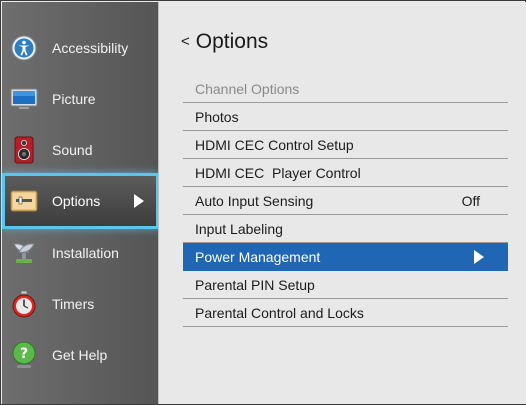  What do you see at coordinates (255, 284) in the screenshot?
I see `menu-item-label: Parental PIN Setup` at bounding box center [255, 284].